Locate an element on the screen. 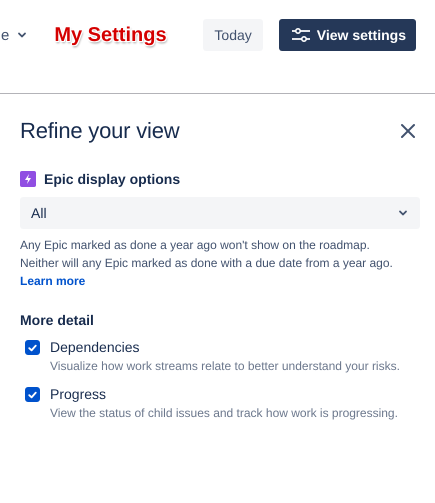 Image resolution: width=435 pixels, height=503 pixels. epic-select: All is located at coordinates (220, 213).